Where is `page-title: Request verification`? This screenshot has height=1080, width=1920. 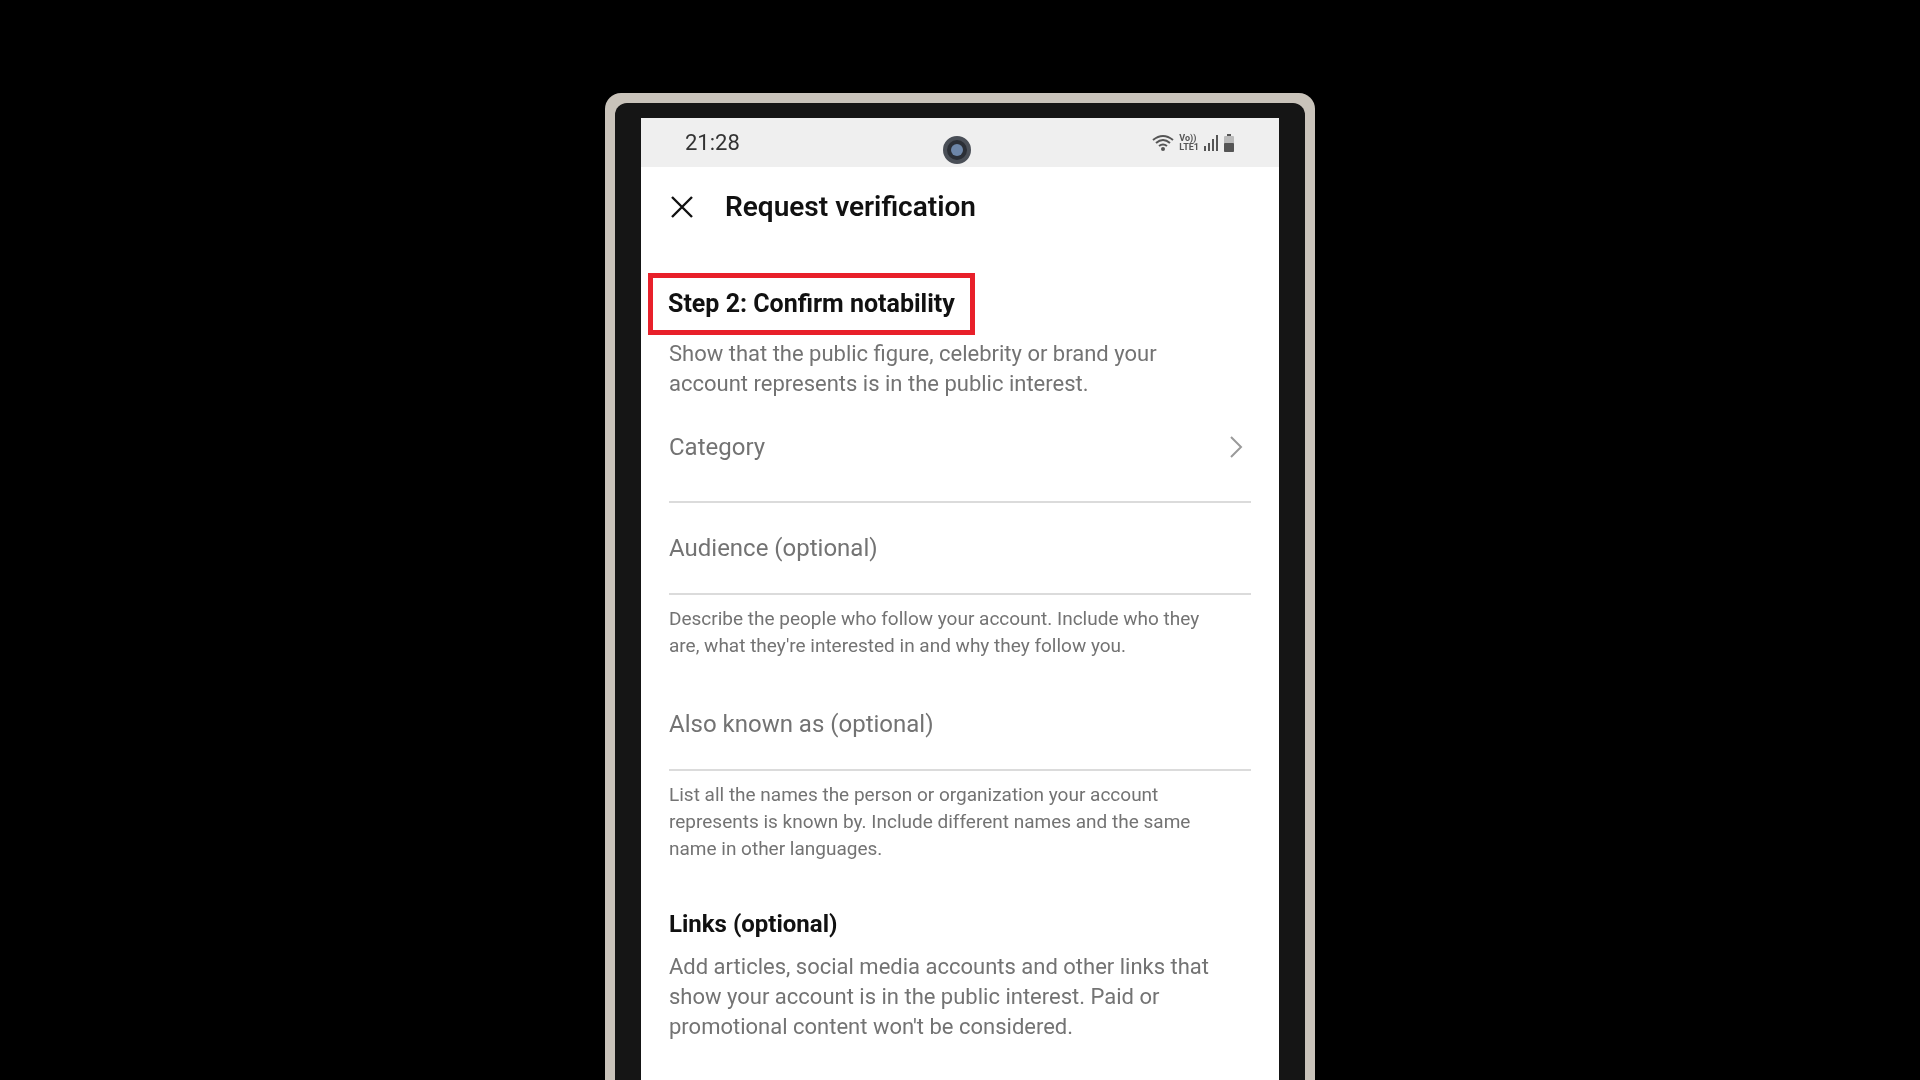
page-title: Request verification is located at coordinates (850, 207).